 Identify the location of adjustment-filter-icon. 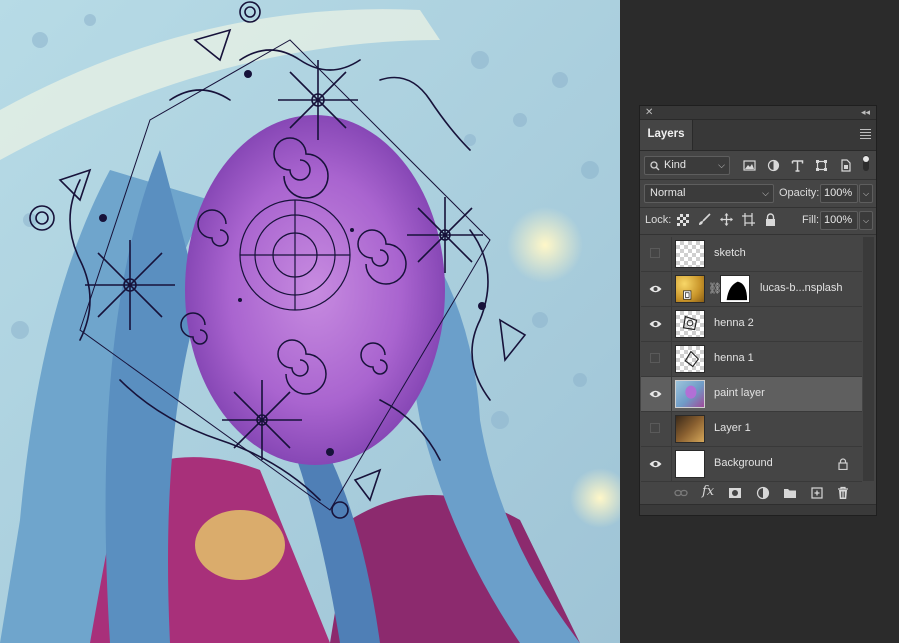
(773, 165).